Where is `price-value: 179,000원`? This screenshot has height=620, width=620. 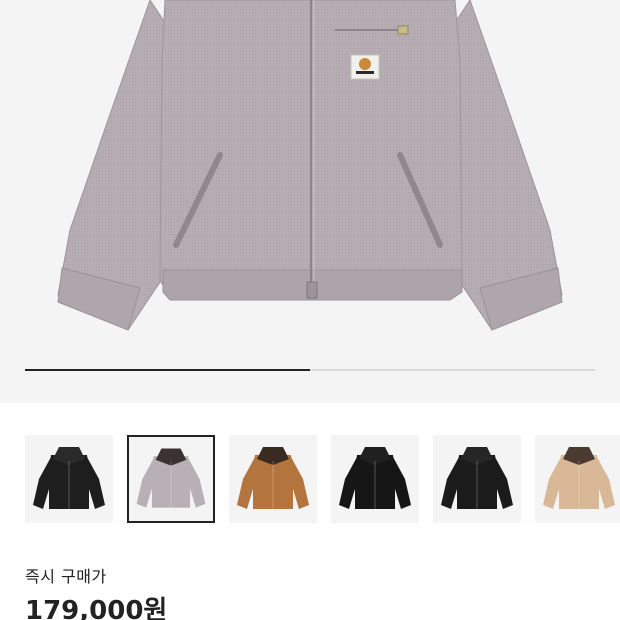
price-value: 179,000원 is located at coordinates (96, 608).